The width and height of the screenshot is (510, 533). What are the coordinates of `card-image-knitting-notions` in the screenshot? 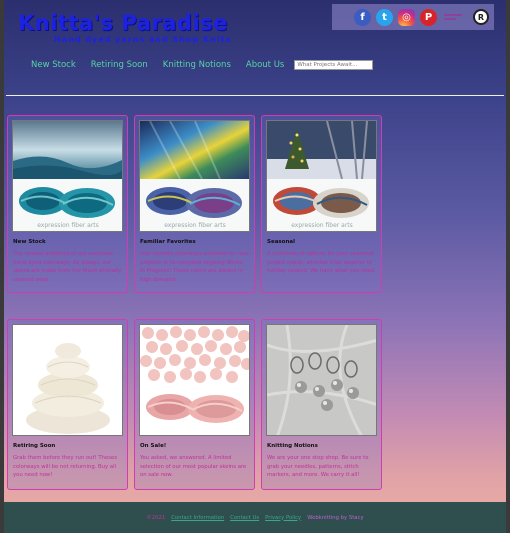 It's located at (321, 380).